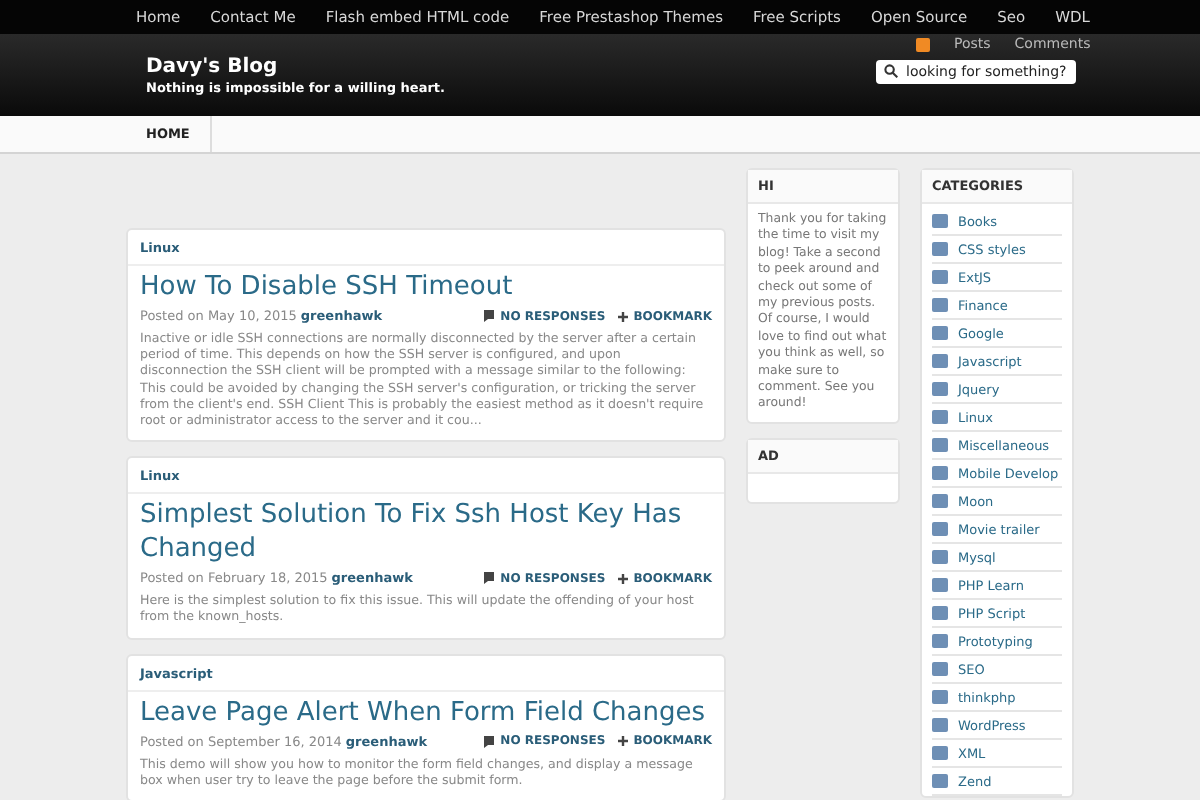 The height and width of the screenshot is (800, 1200). What do you see at coordinates (295, 66) in the screenshot?
I see `blog-title: Davy's Blog` at bounding box center [295, 66].